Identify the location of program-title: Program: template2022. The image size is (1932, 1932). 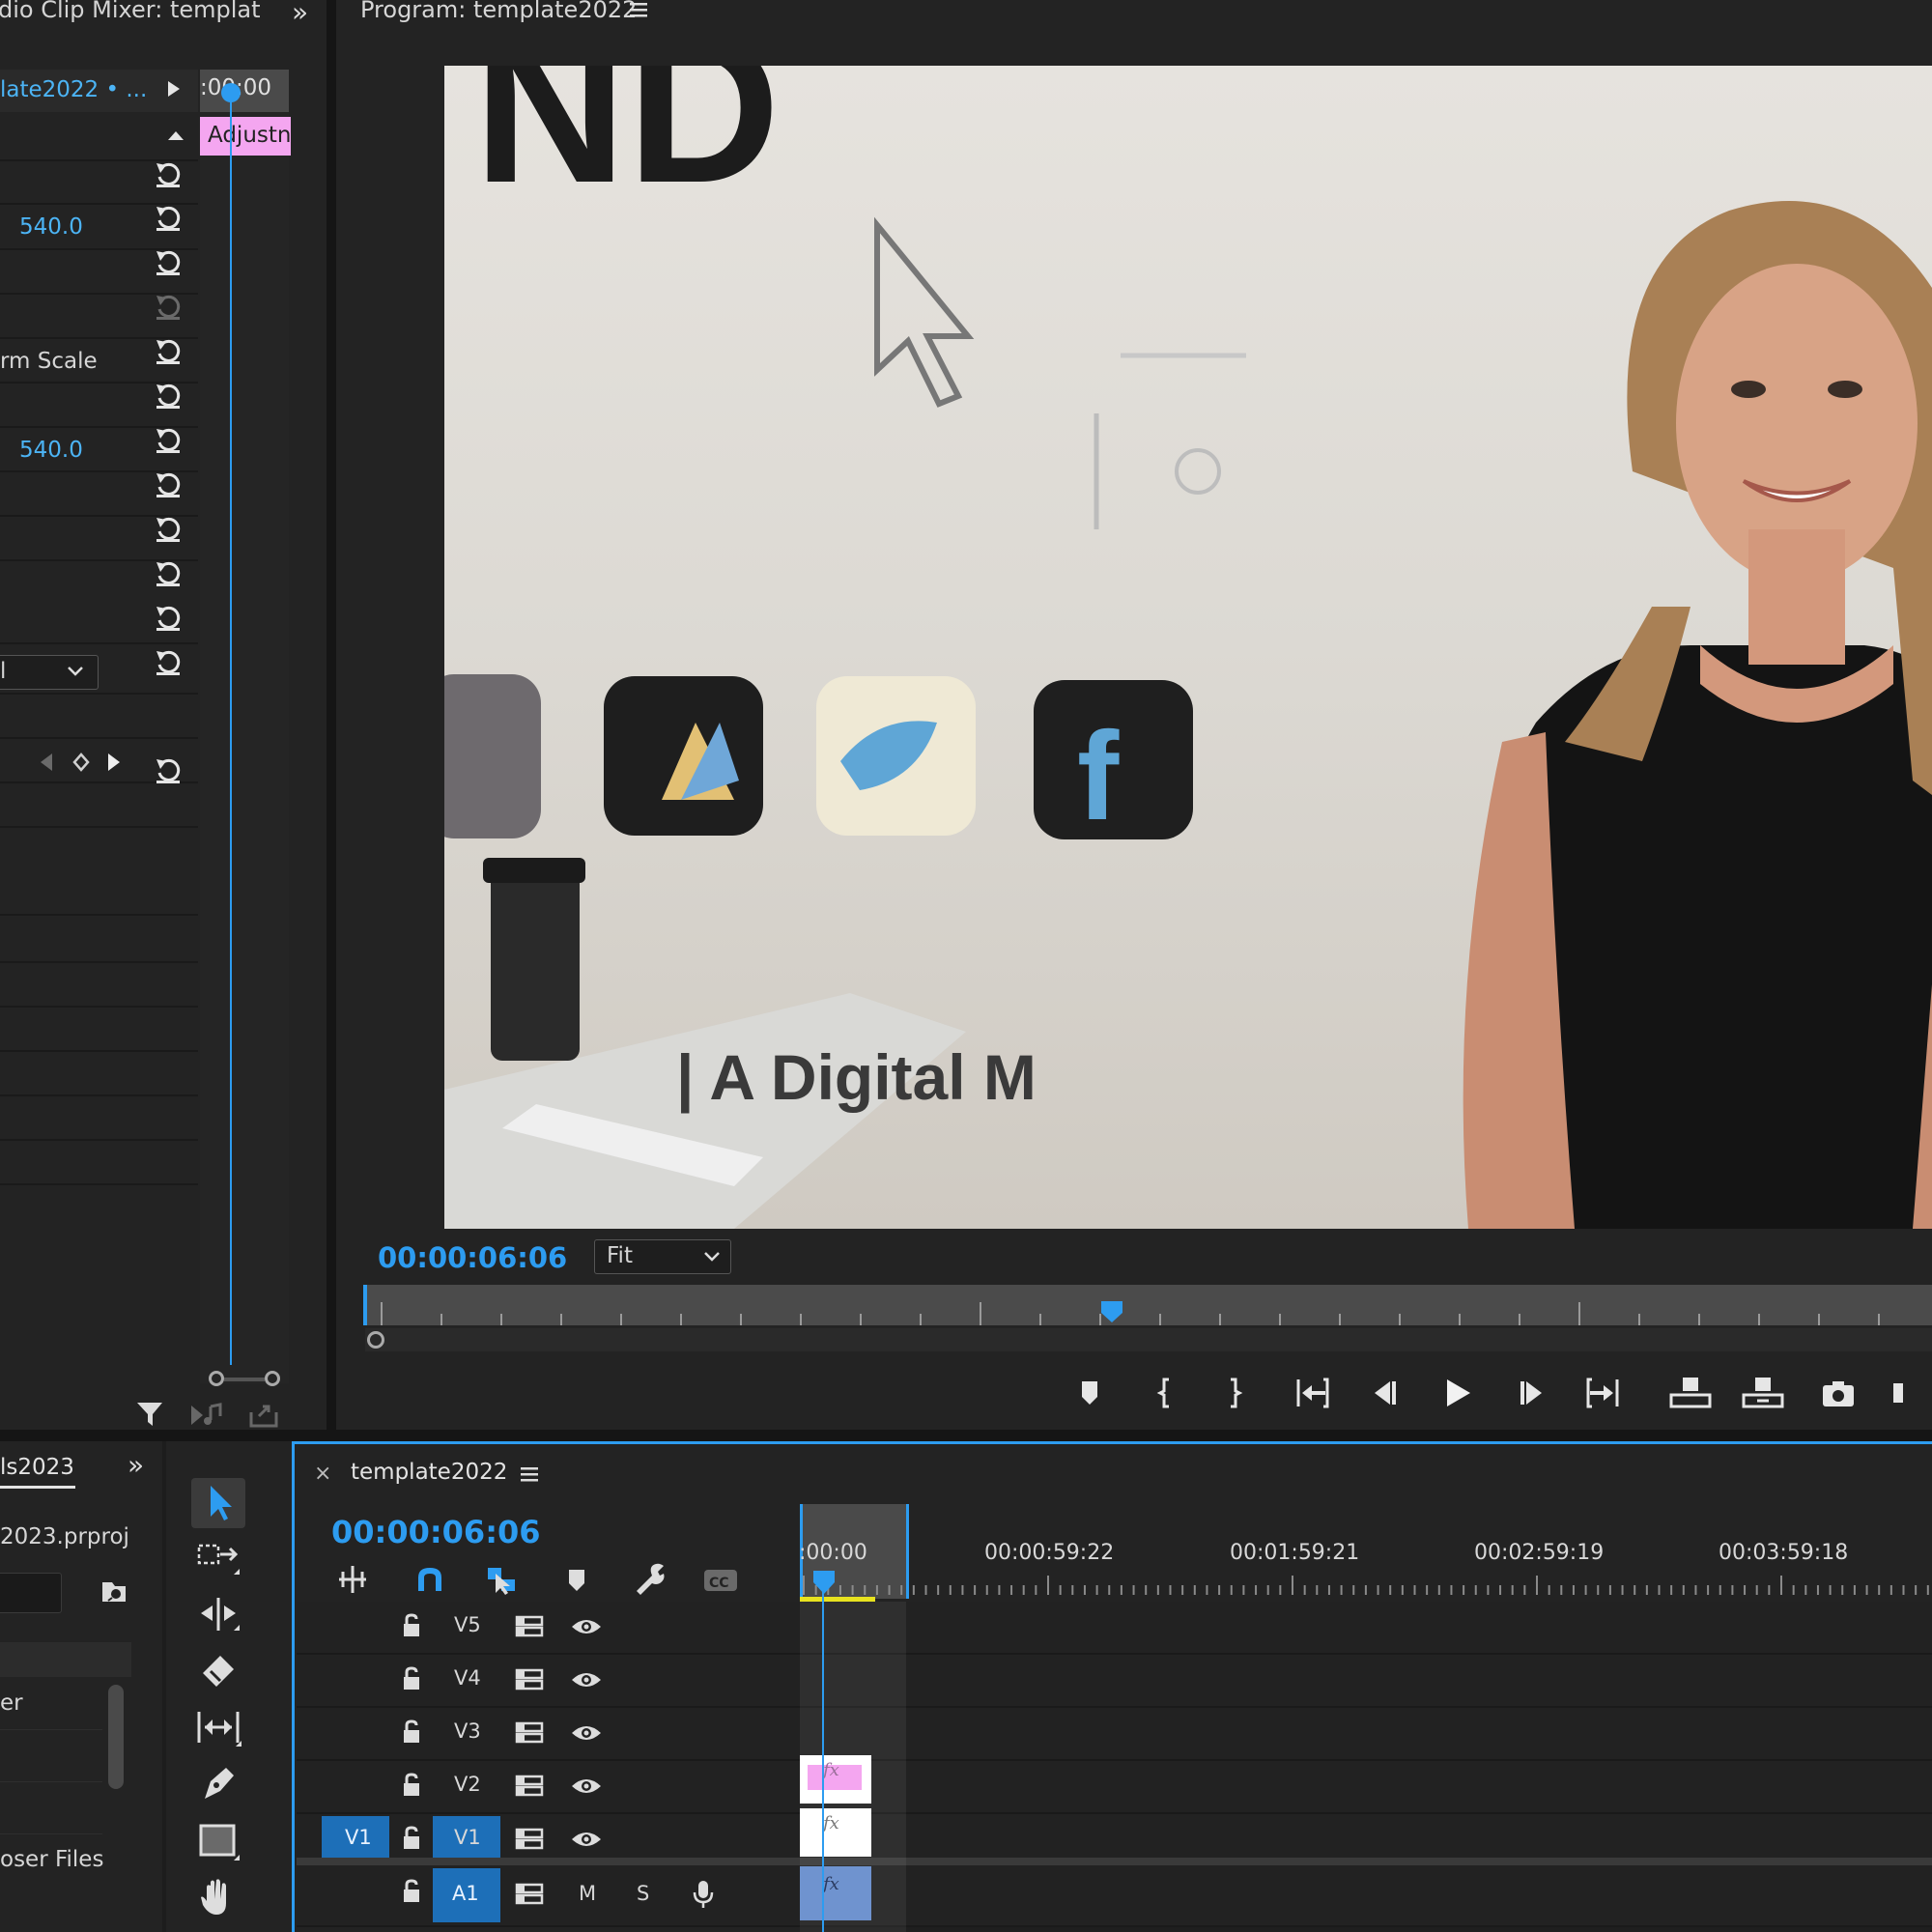
(498, 11).